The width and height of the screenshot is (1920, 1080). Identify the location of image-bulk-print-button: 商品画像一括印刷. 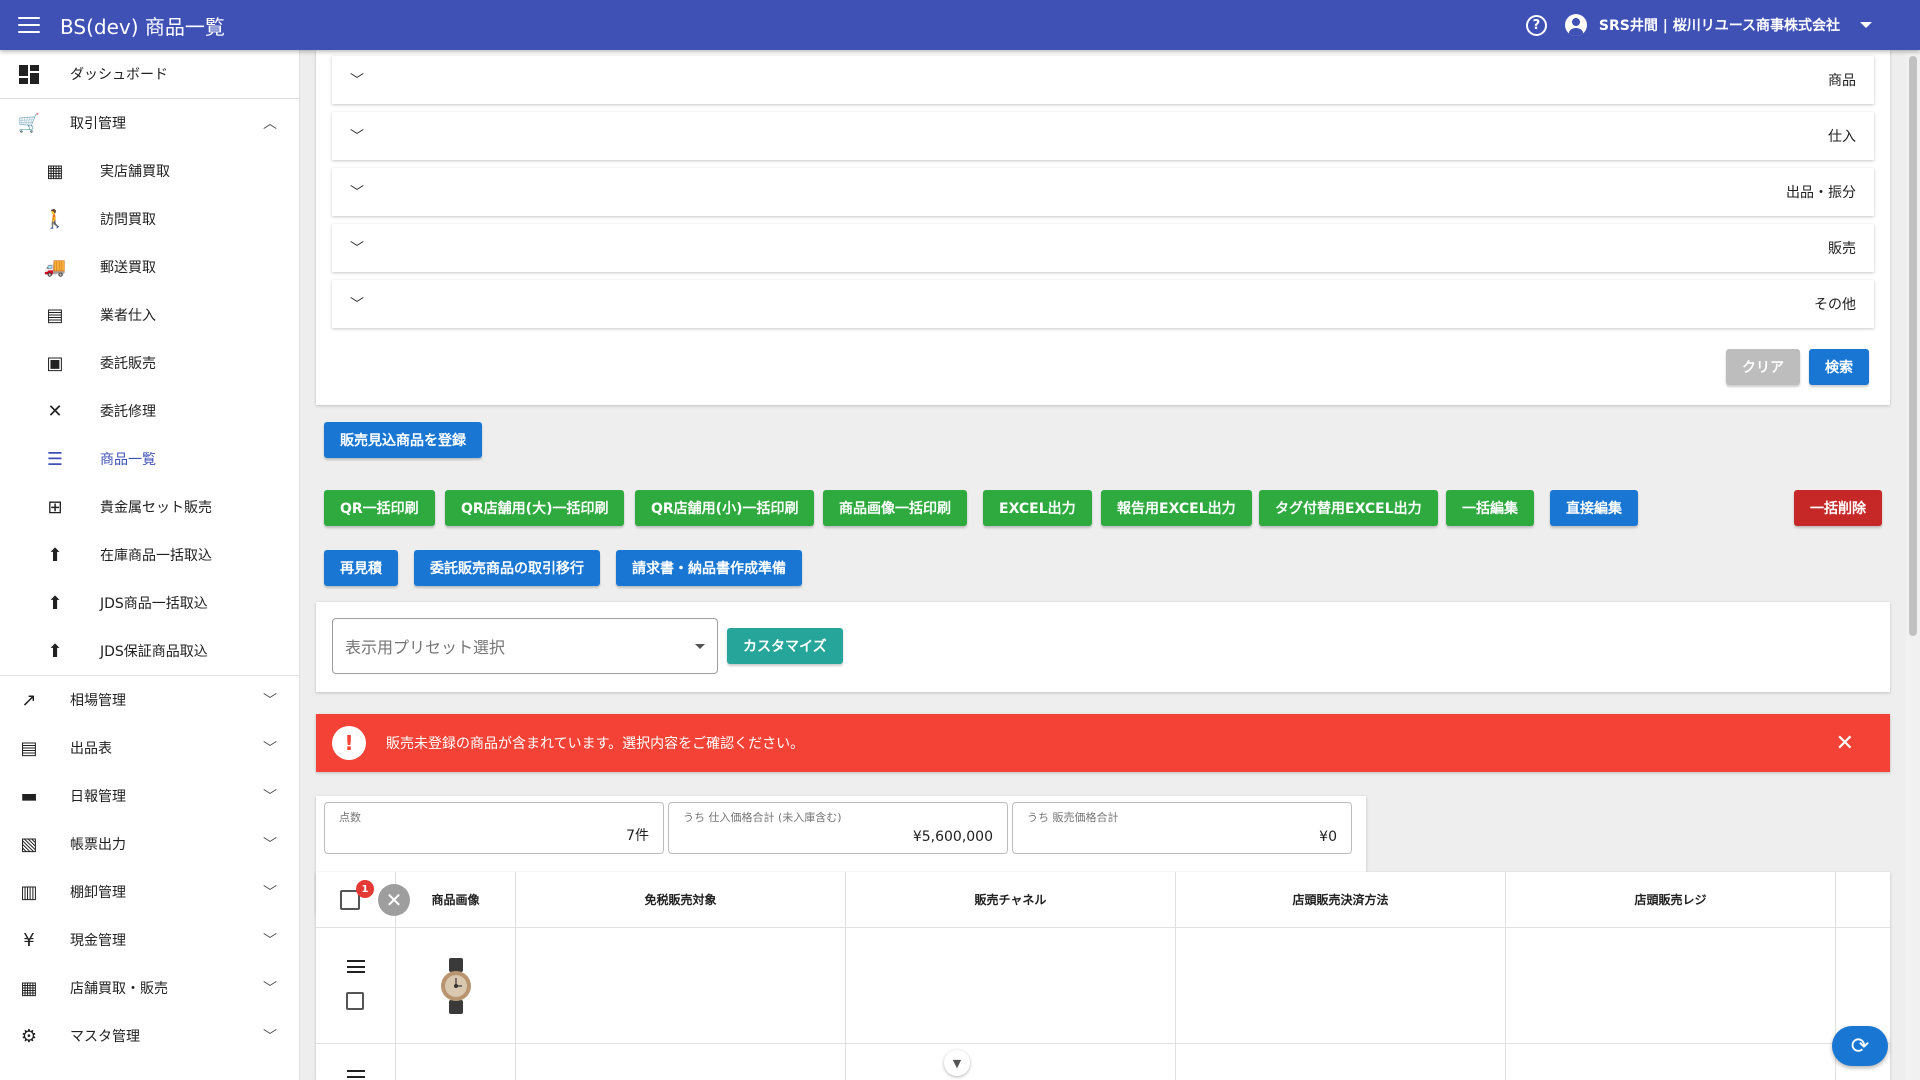
(895, 508).